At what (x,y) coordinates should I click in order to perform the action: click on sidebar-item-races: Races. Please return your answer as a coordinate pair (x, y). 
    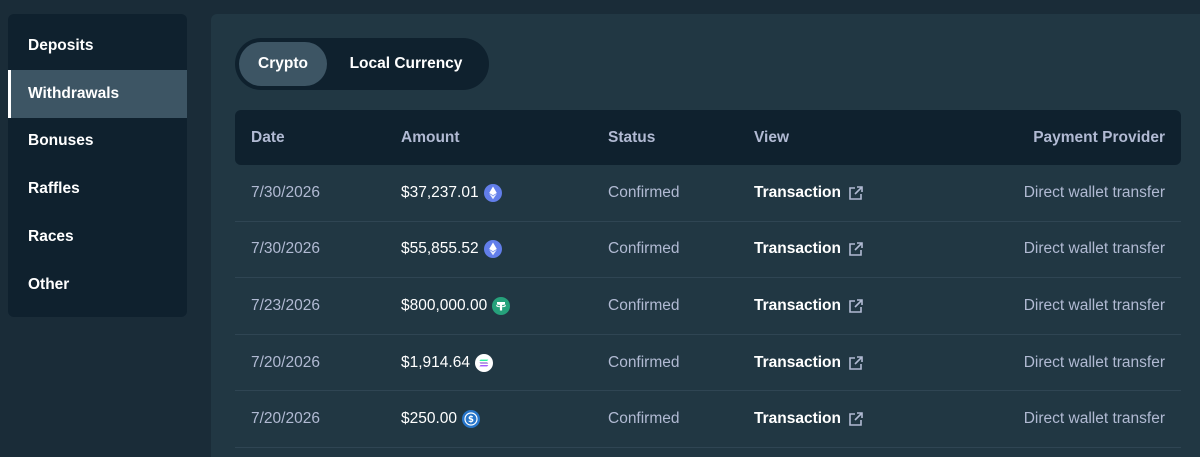
    Looking at the image, I should click on (97, 237).